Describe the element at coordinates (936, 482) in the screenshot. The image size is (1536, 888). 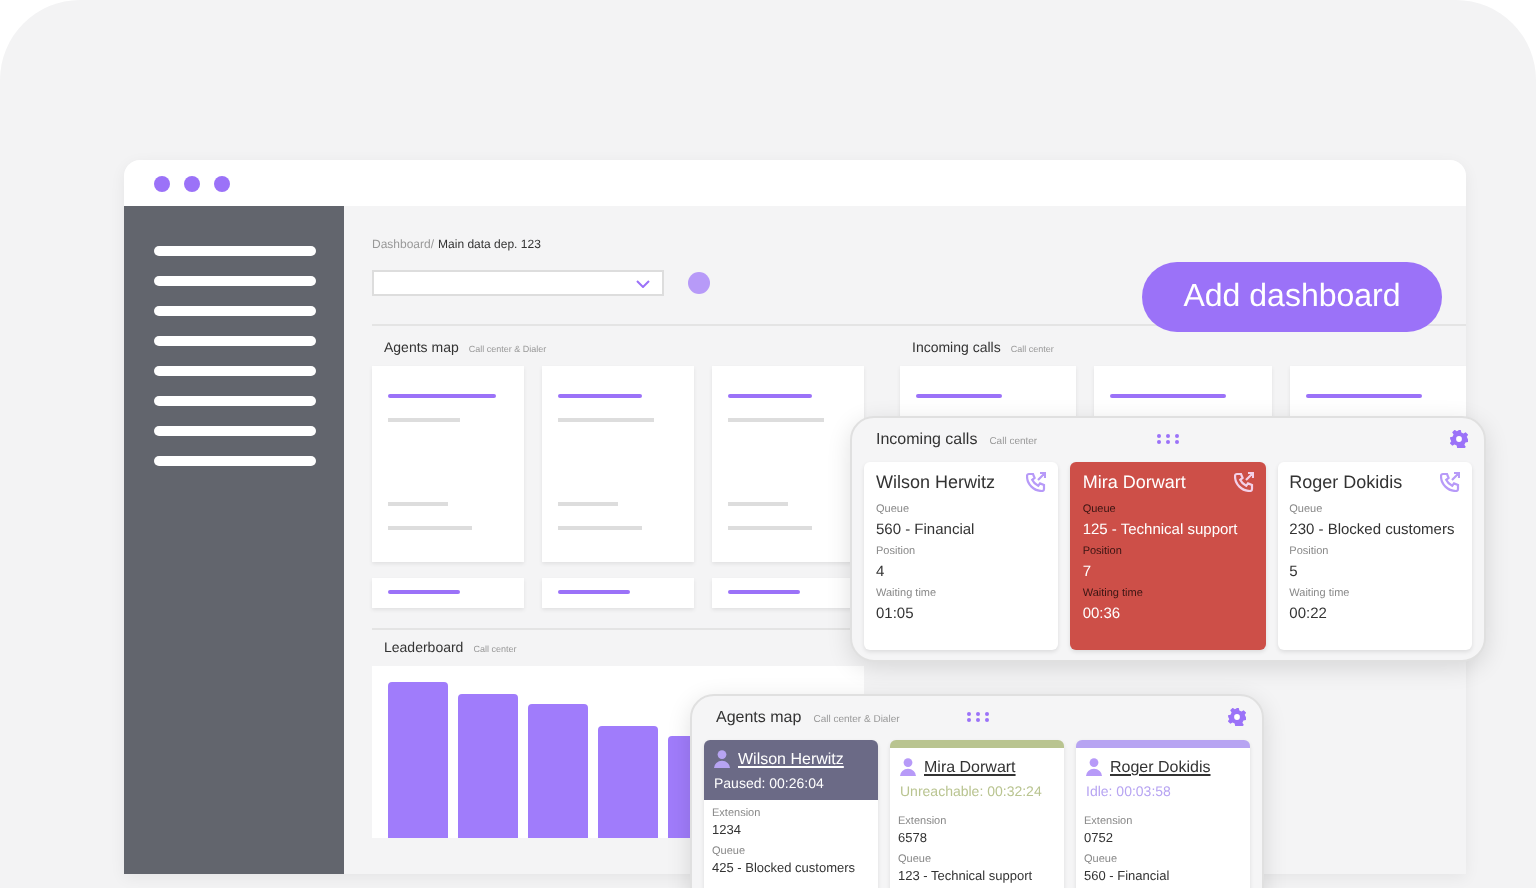
I see `caller-name: Wilson Herwitz` at that location.